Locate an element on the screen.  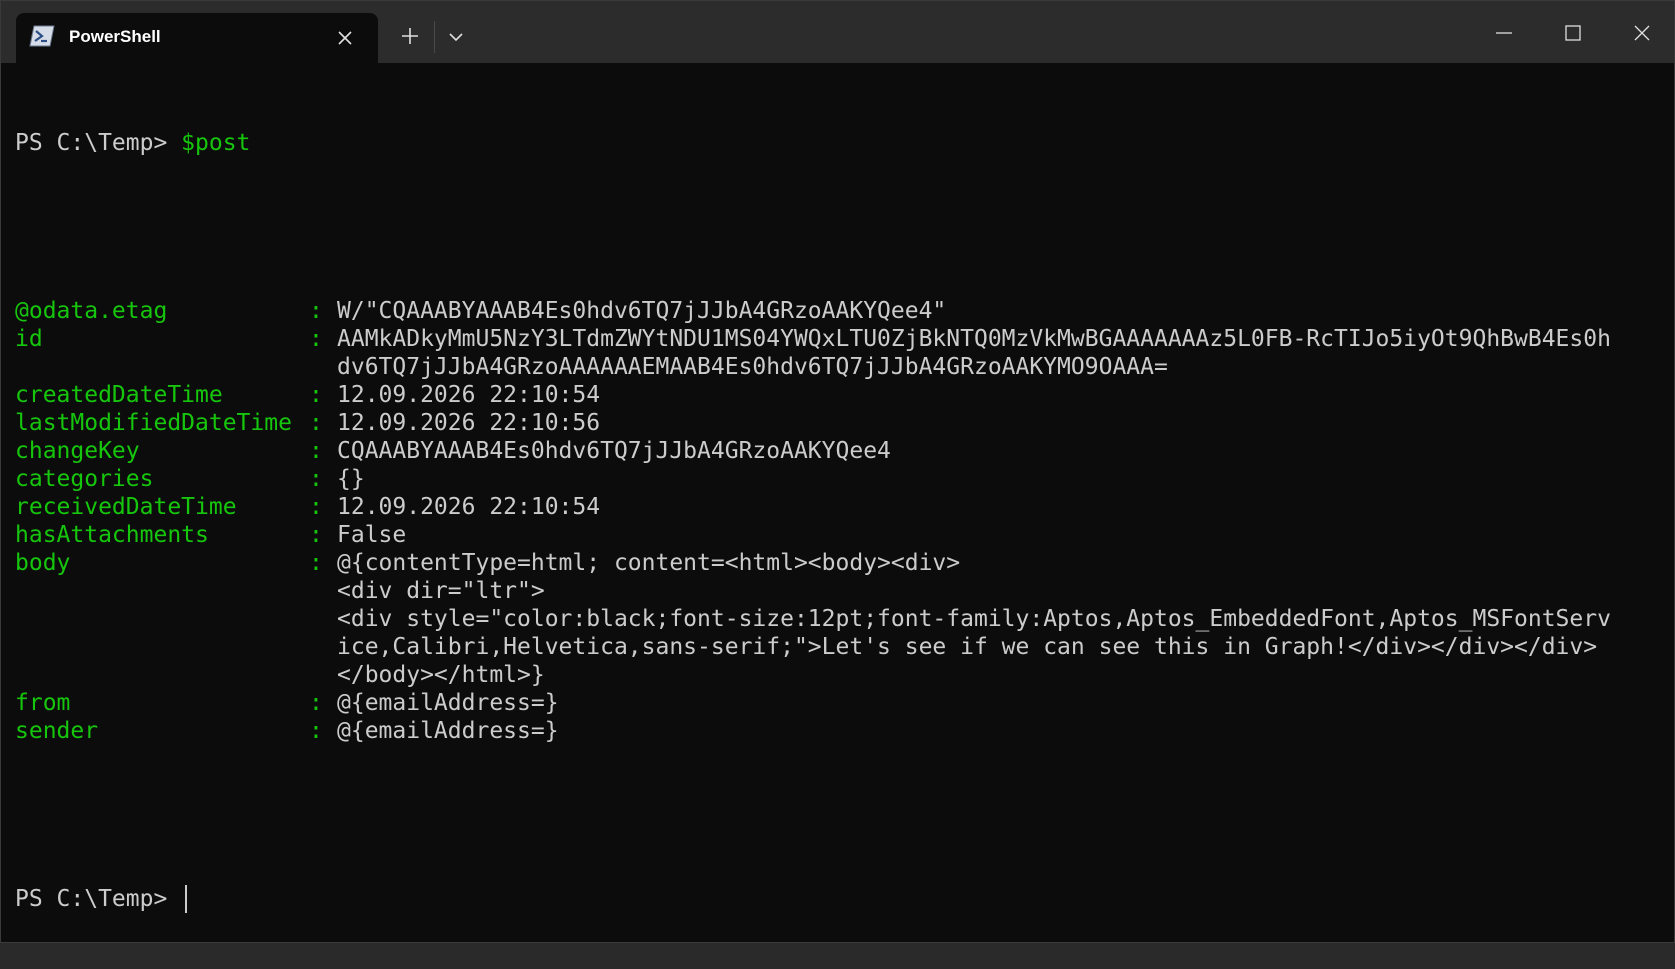
close-window-button is located at coordinates (1642, 33).